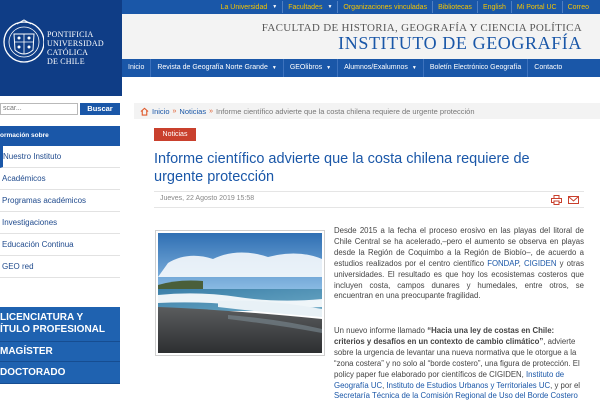 This screenshot has height=400, width=600. What do you see at coordinates (460, 43) in the screenshot?
I see `institute-name: INSTITUTO DE GEOGRAFÍA` at bounding box center [460, 43].